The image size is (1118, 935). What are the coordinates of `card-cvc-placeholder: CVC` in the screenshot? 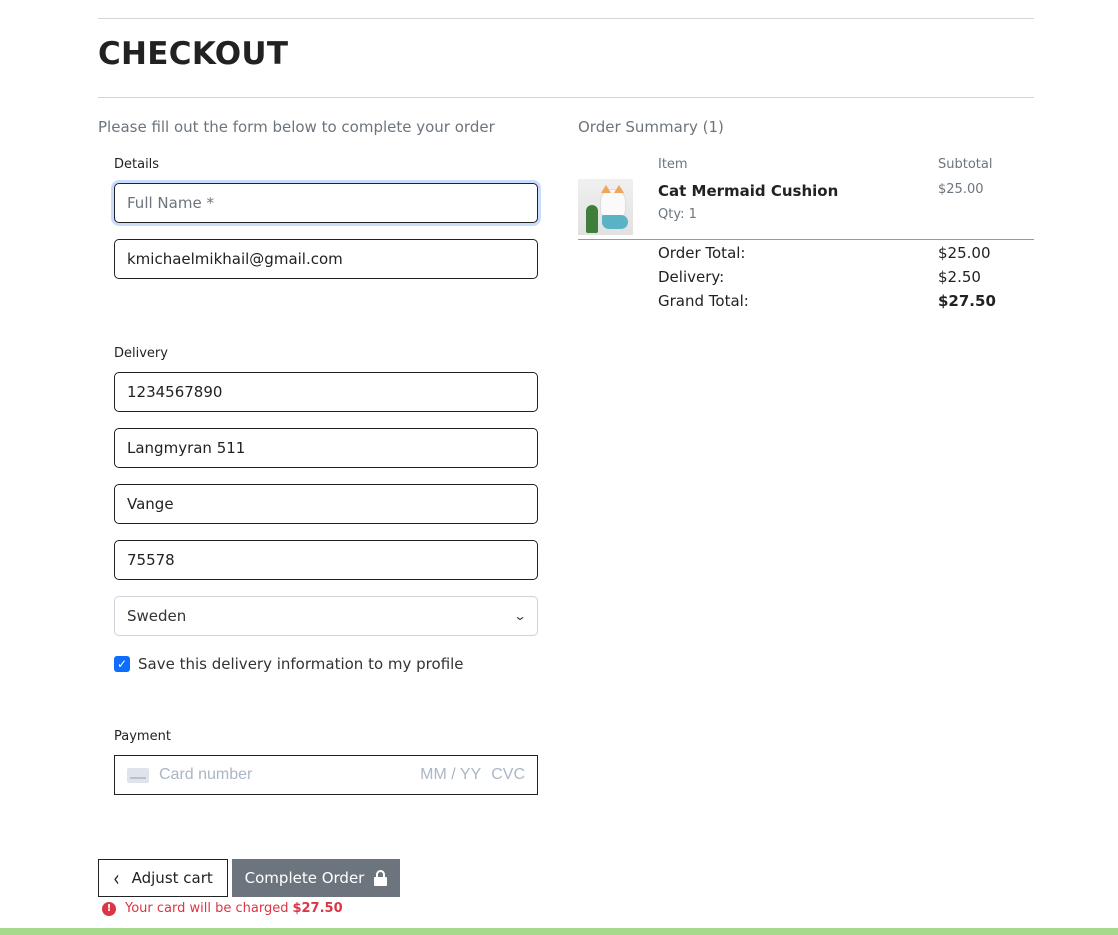 It's located at (508, 774).